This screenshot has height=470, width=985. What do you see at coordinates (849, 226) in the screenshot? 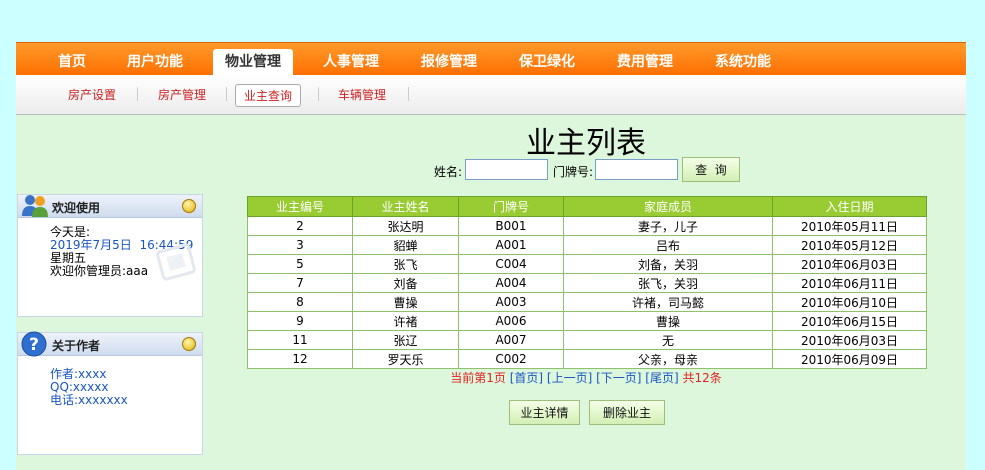
I see `table-cell: 2010年05月11日` at bounding box center [849, 226].